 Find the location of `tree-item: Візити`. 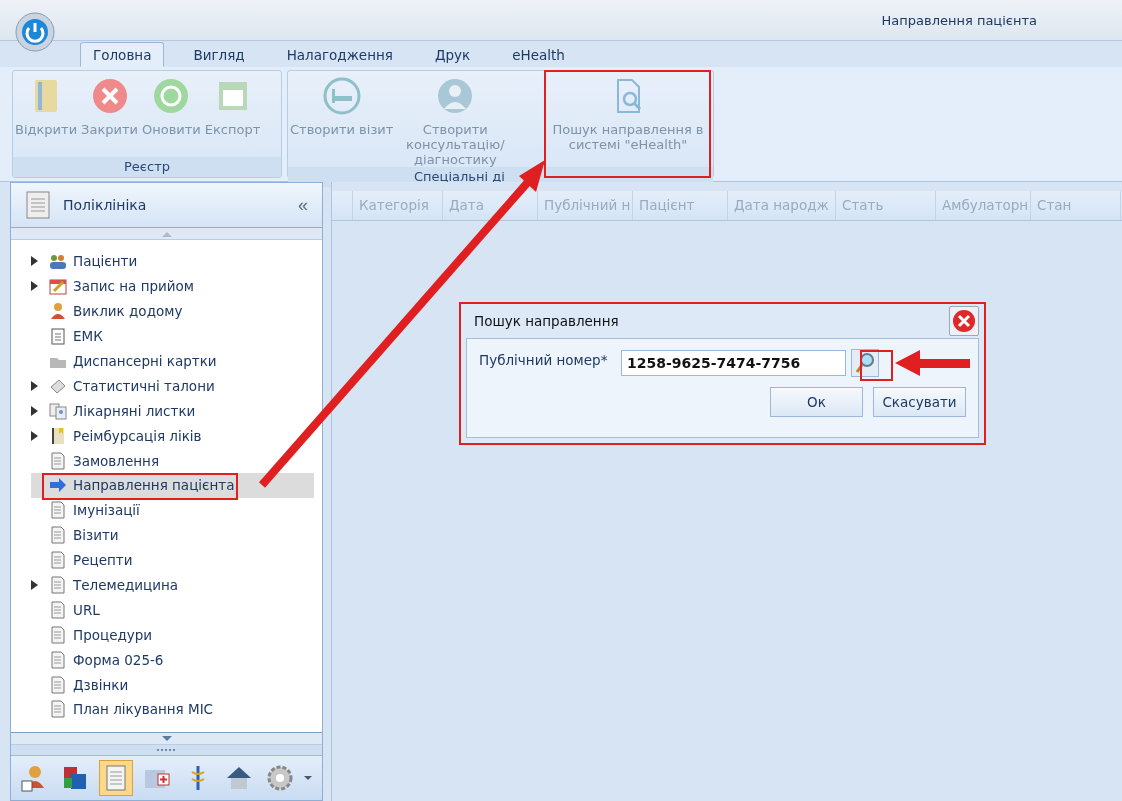

tree-item: Візити is located at coordinates (176, 535).